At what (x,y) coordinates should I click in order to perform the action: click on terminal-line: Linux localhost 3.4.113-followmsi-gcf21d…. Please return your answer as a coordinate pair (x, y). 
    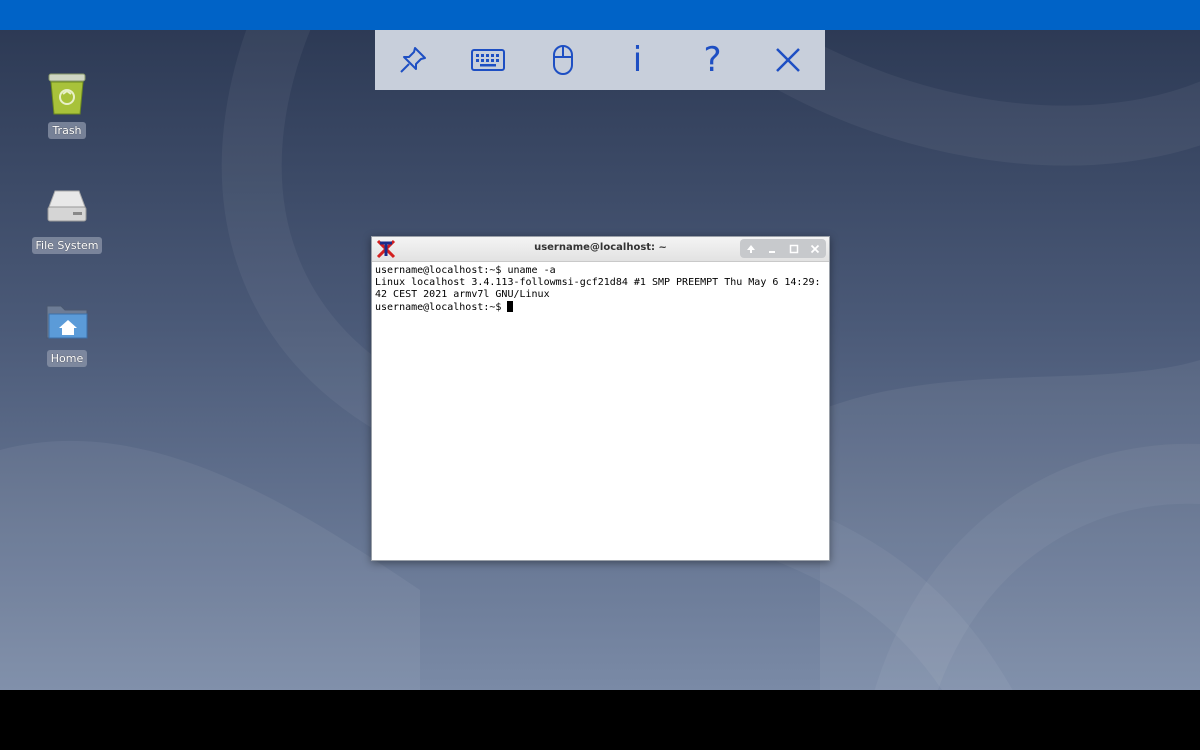
    Looking at the image, I should click on (598, 288).